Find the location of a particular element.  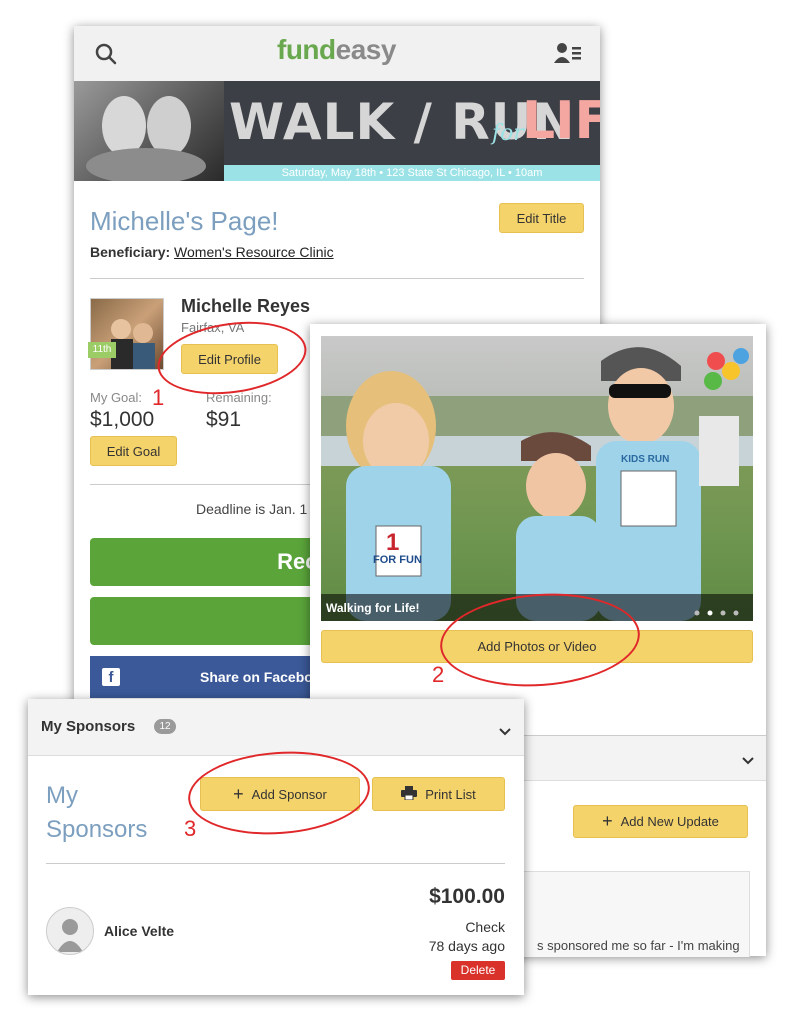

delete-sponsor-button: Delete is located at coordinates (478, 970).